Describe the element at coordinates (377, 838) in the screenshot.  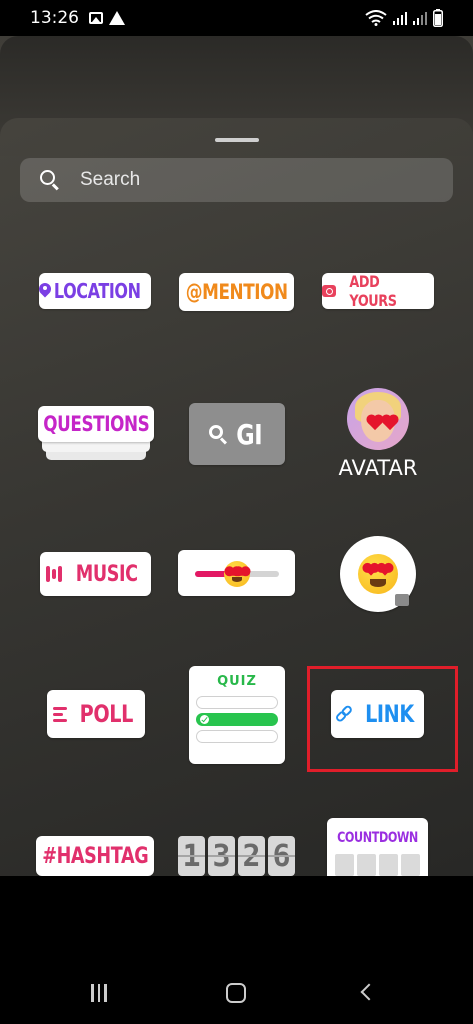
I see `countdown-label: COUNTDOWN` at that location.